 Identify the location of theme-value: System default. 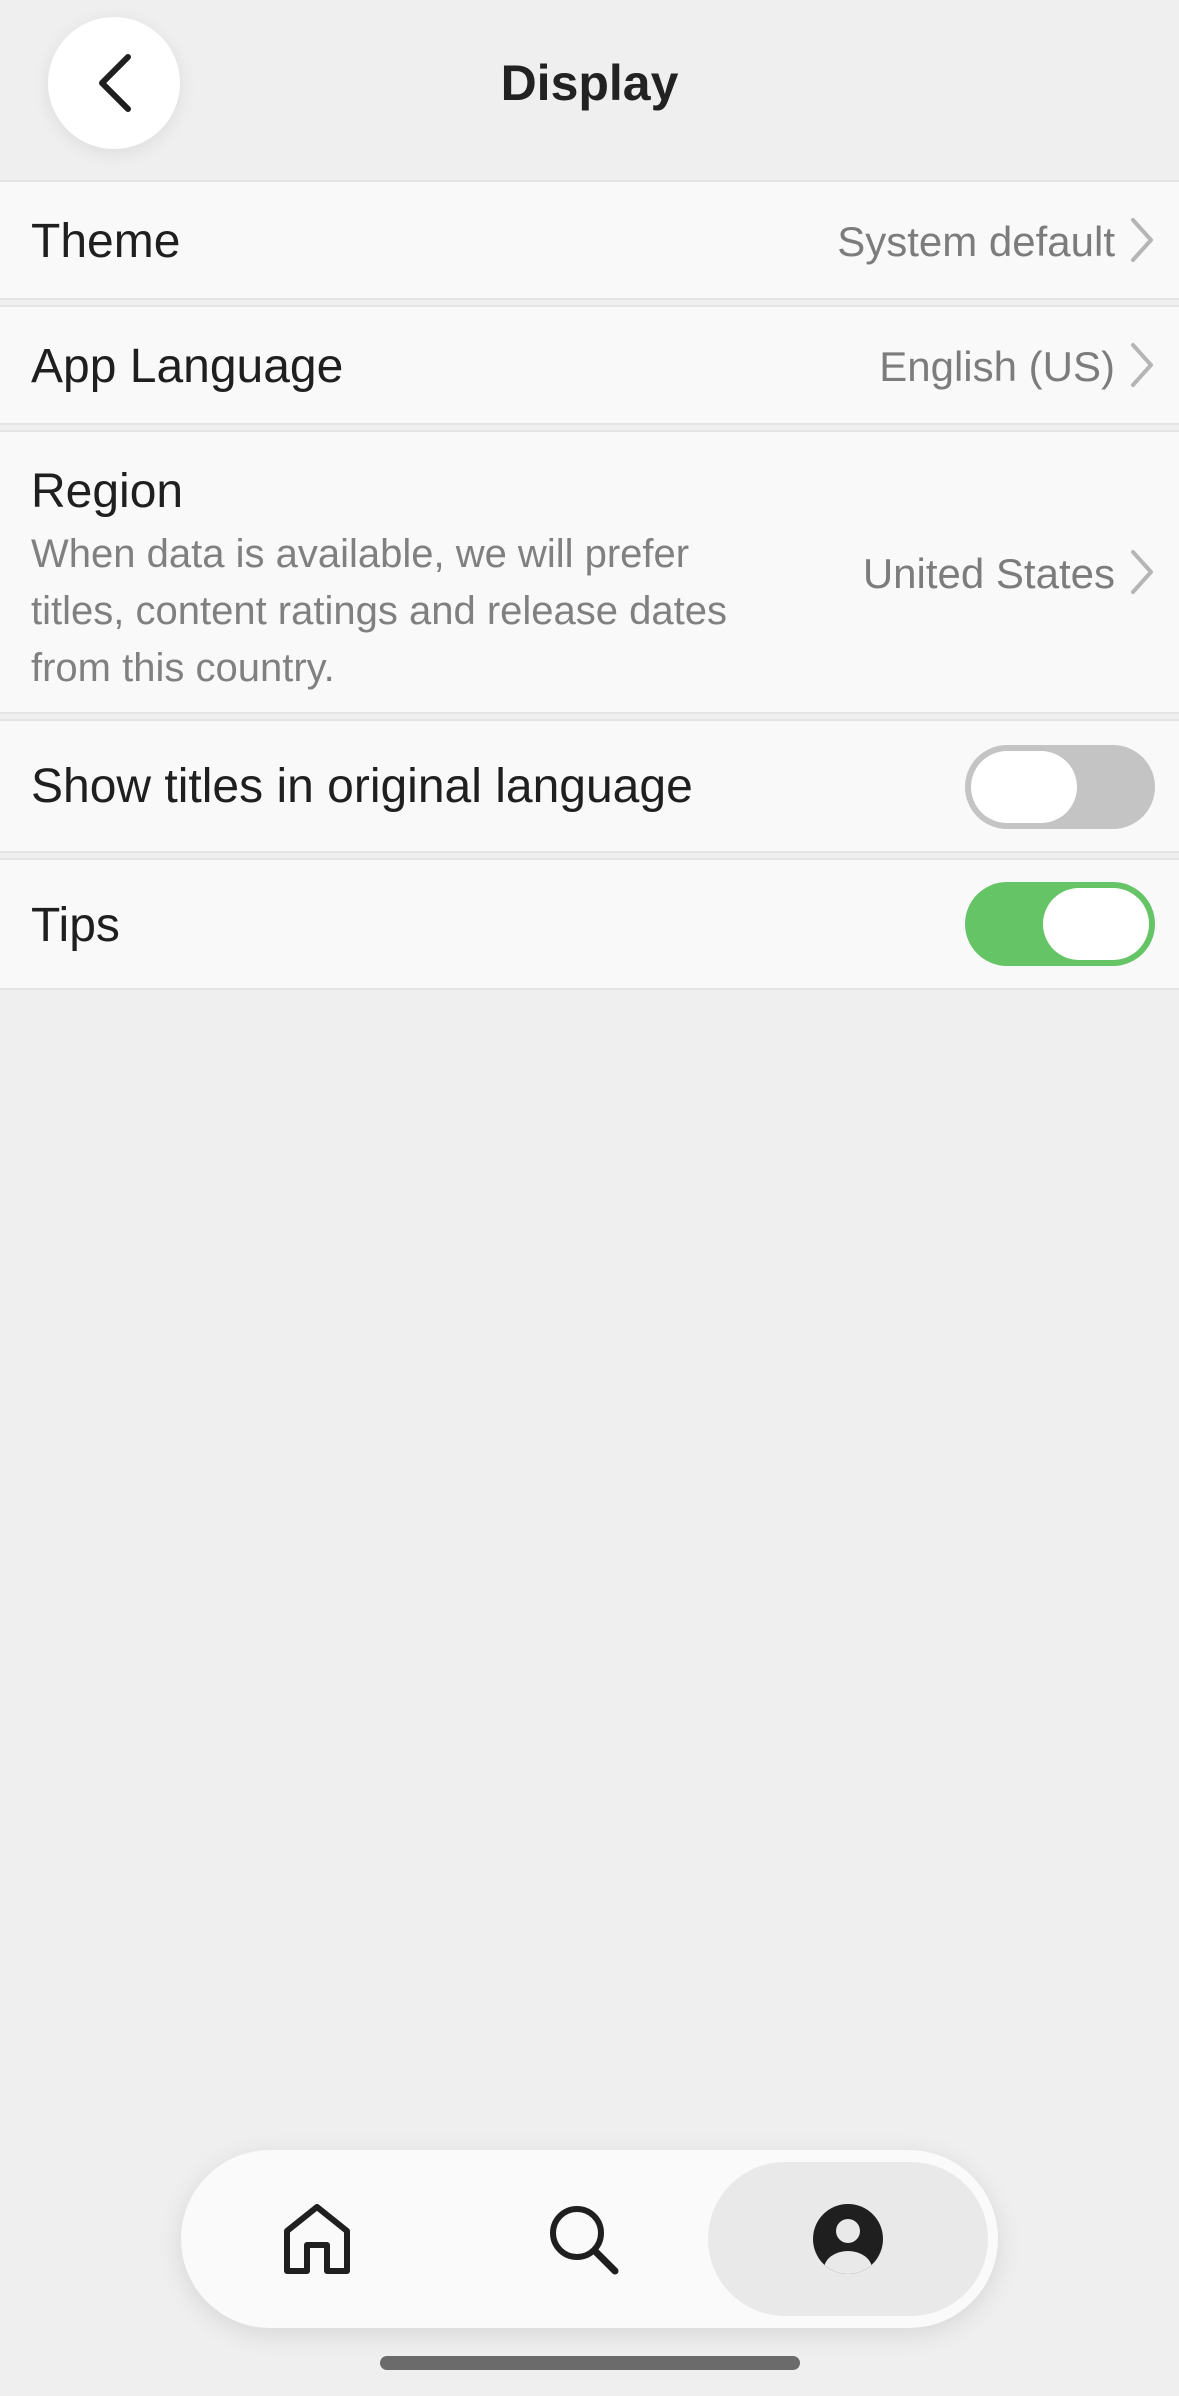
(976, 241).